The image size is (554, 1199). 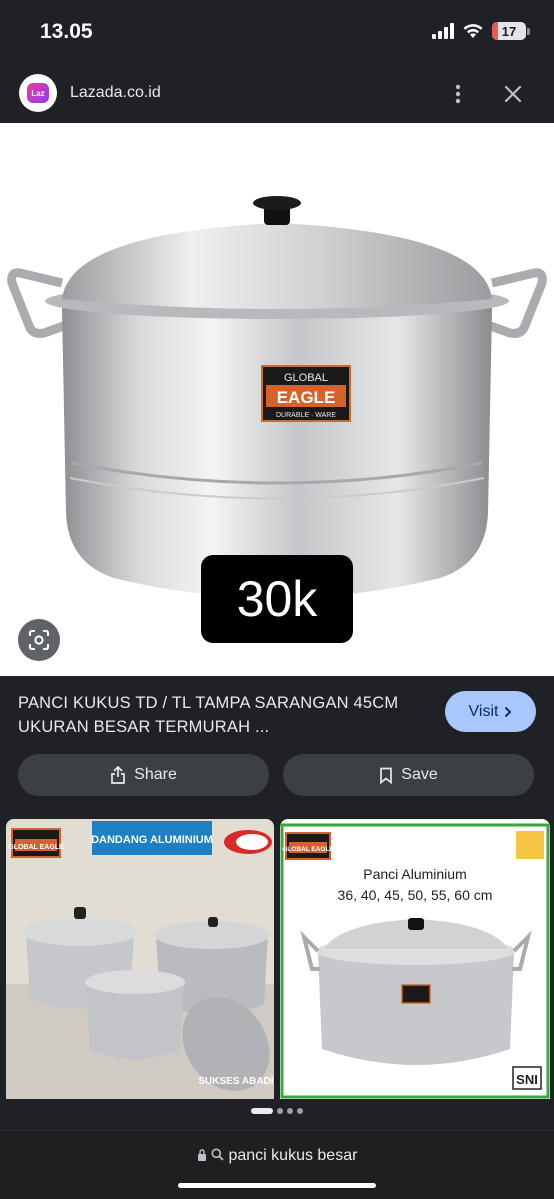 I want to click on related-2-mark: SNI, so click(x=527, y=1079).